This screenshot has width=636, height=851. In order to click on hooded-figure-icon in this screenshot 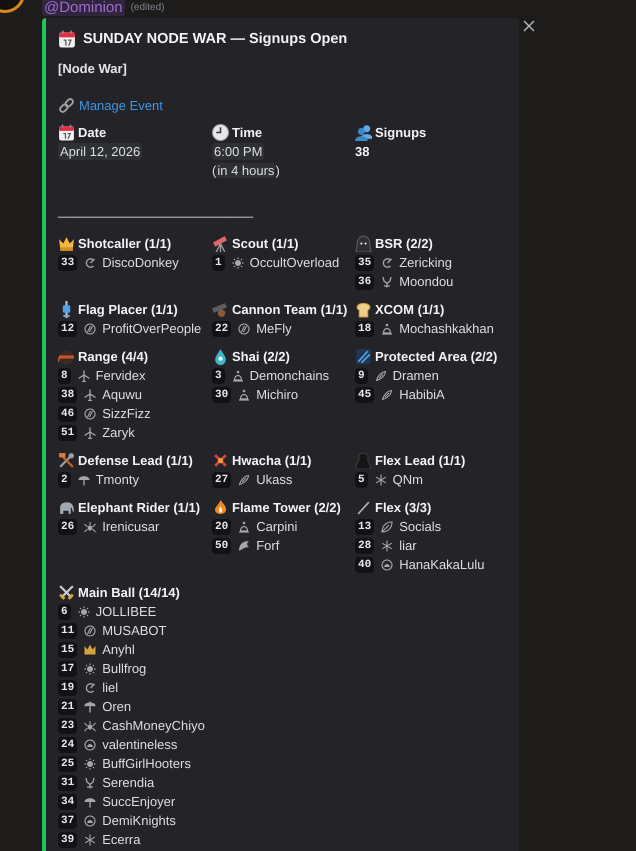, I will do `click(363, 243)`.